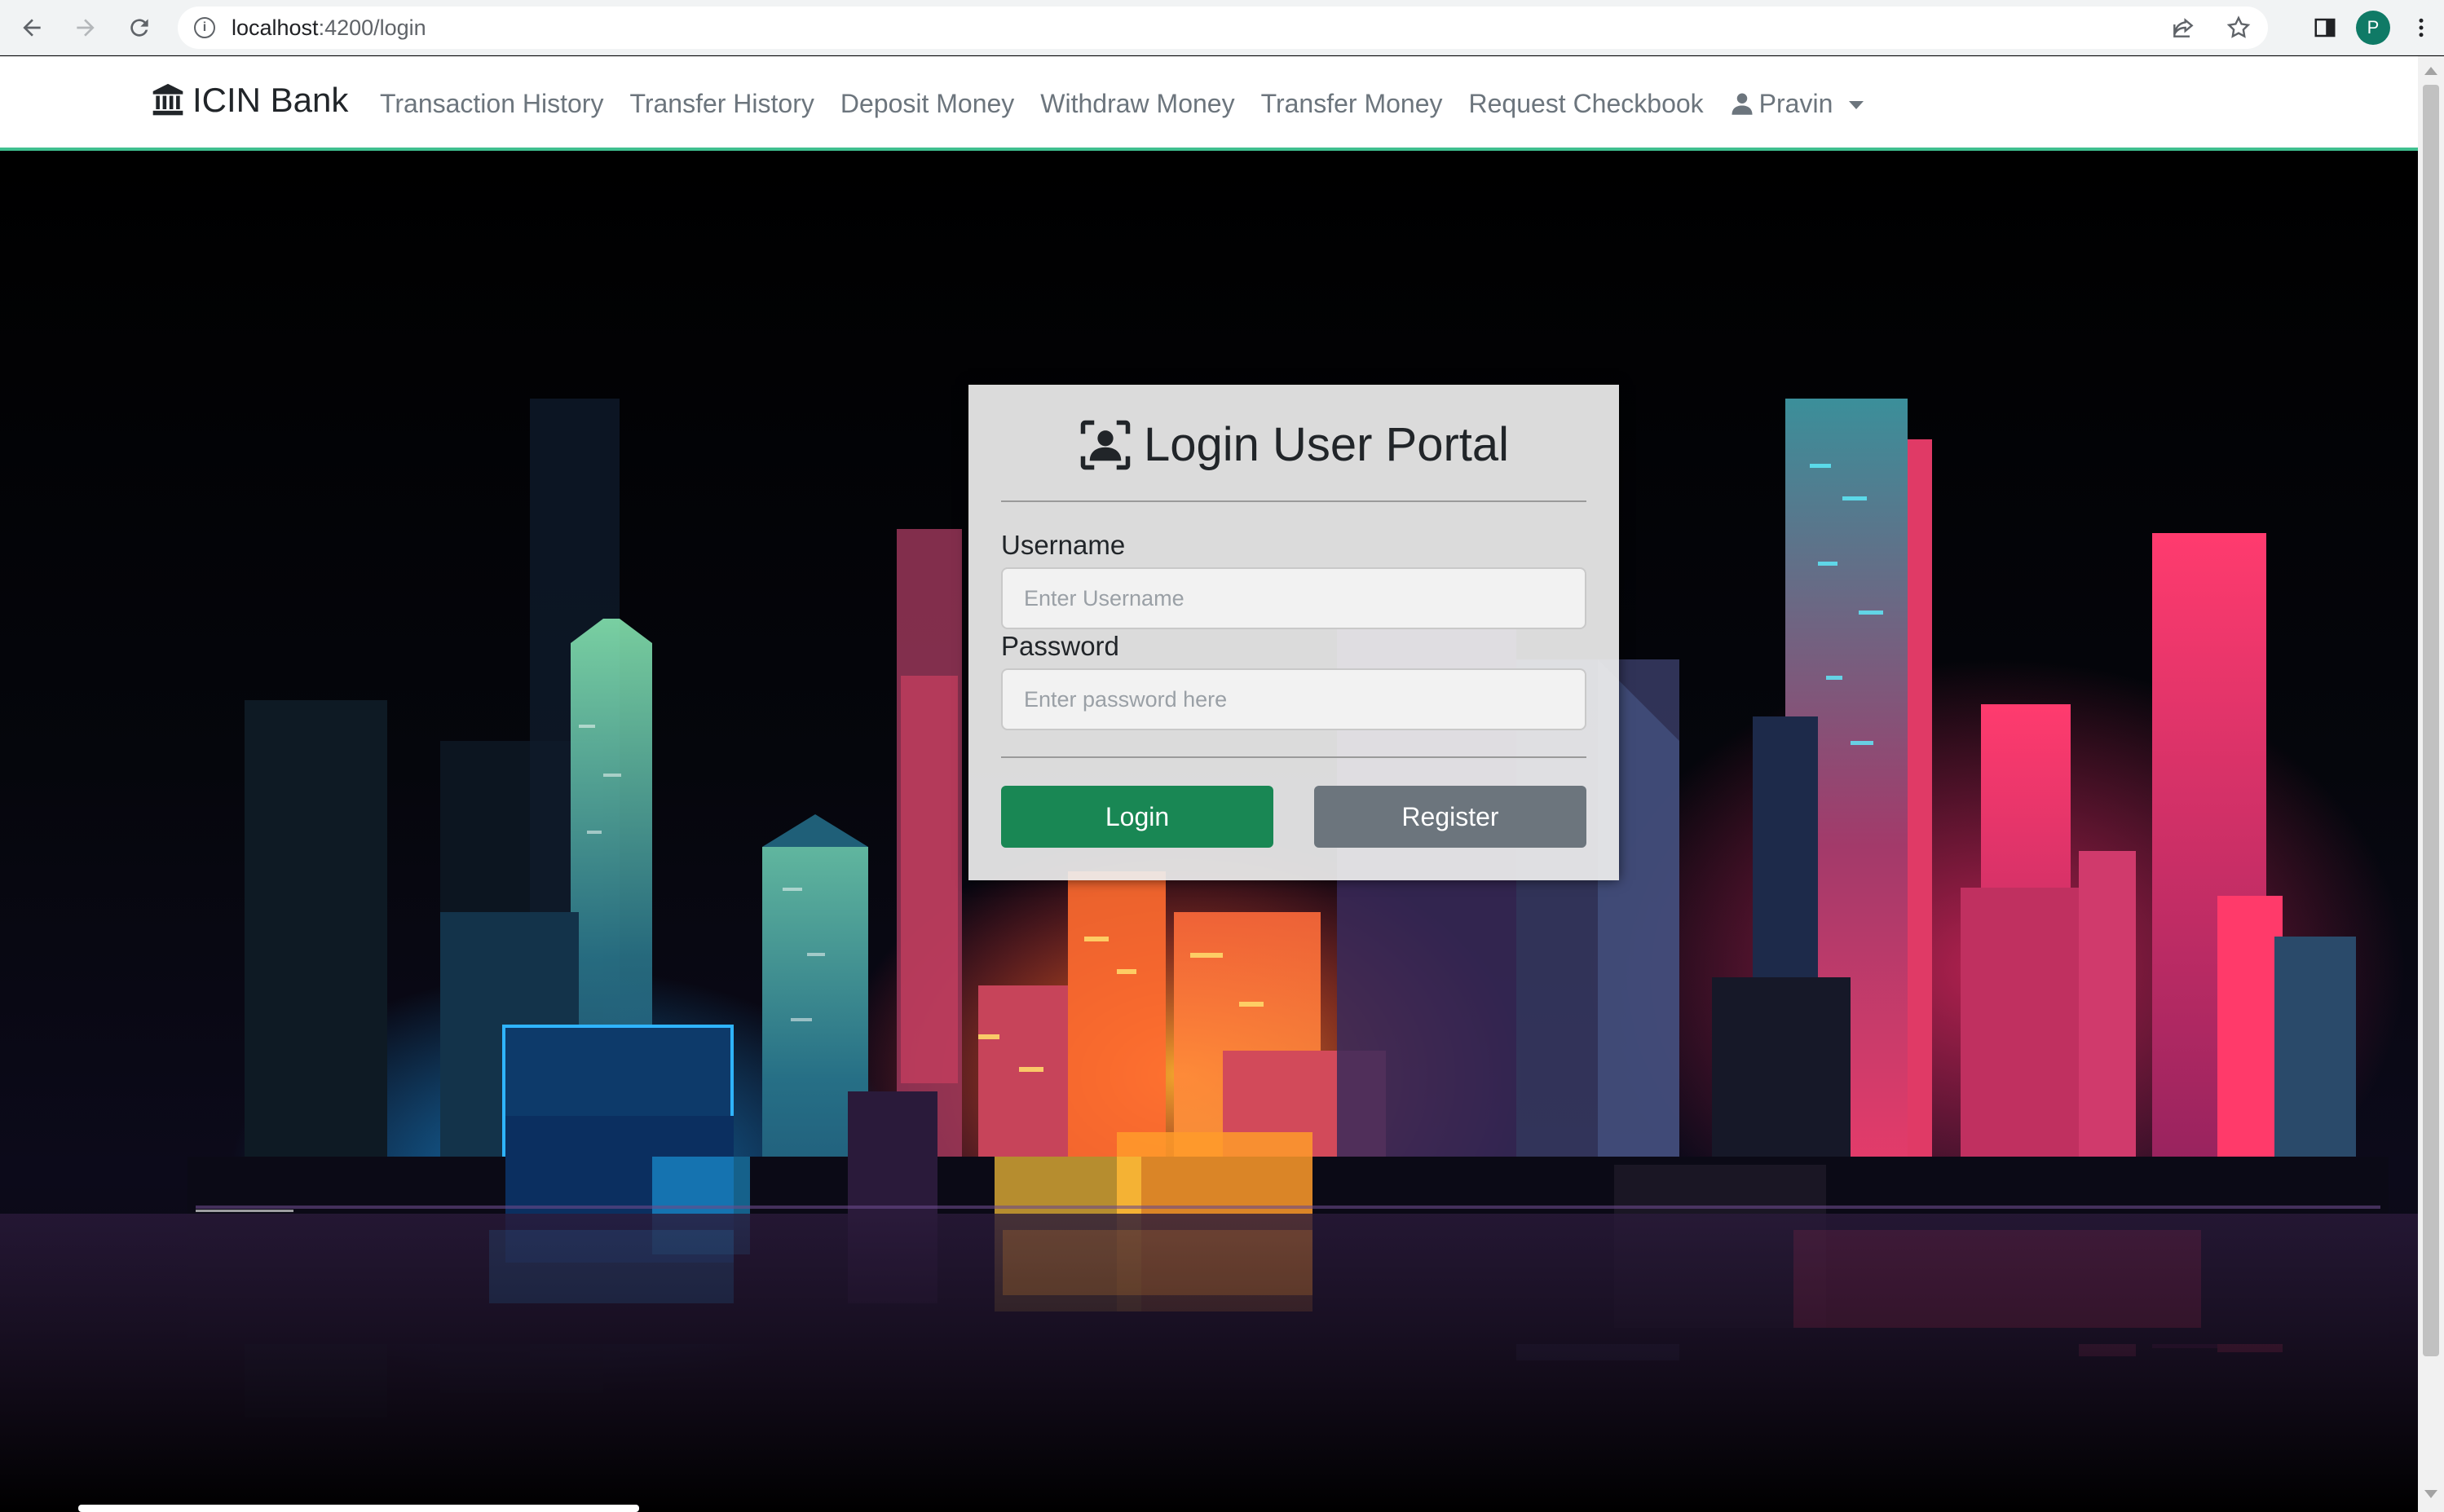  I want to click on brand-link: ICIN Bank, so click(249, 101).